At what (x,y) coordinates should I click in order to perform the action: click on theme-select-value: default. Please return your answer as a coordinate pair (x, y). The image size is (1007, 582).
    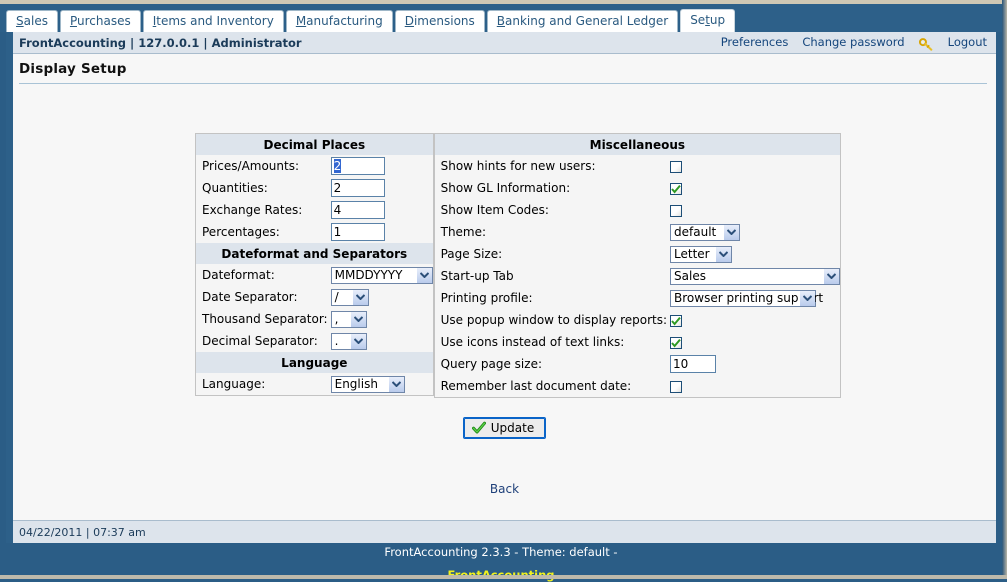
    Looking at the image, I should click on (695, 231).